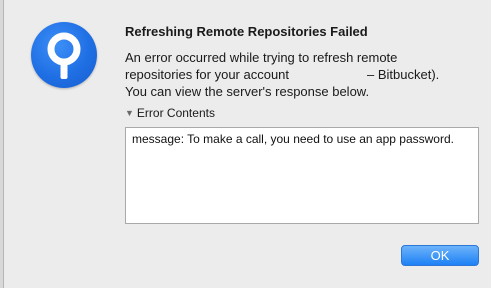 The width and height of the screenshot is (491, 288). Describe the element at coordinates (403, 74) in the screenshot. I see `message-line-2-end: – Bitbucket).` at that location.